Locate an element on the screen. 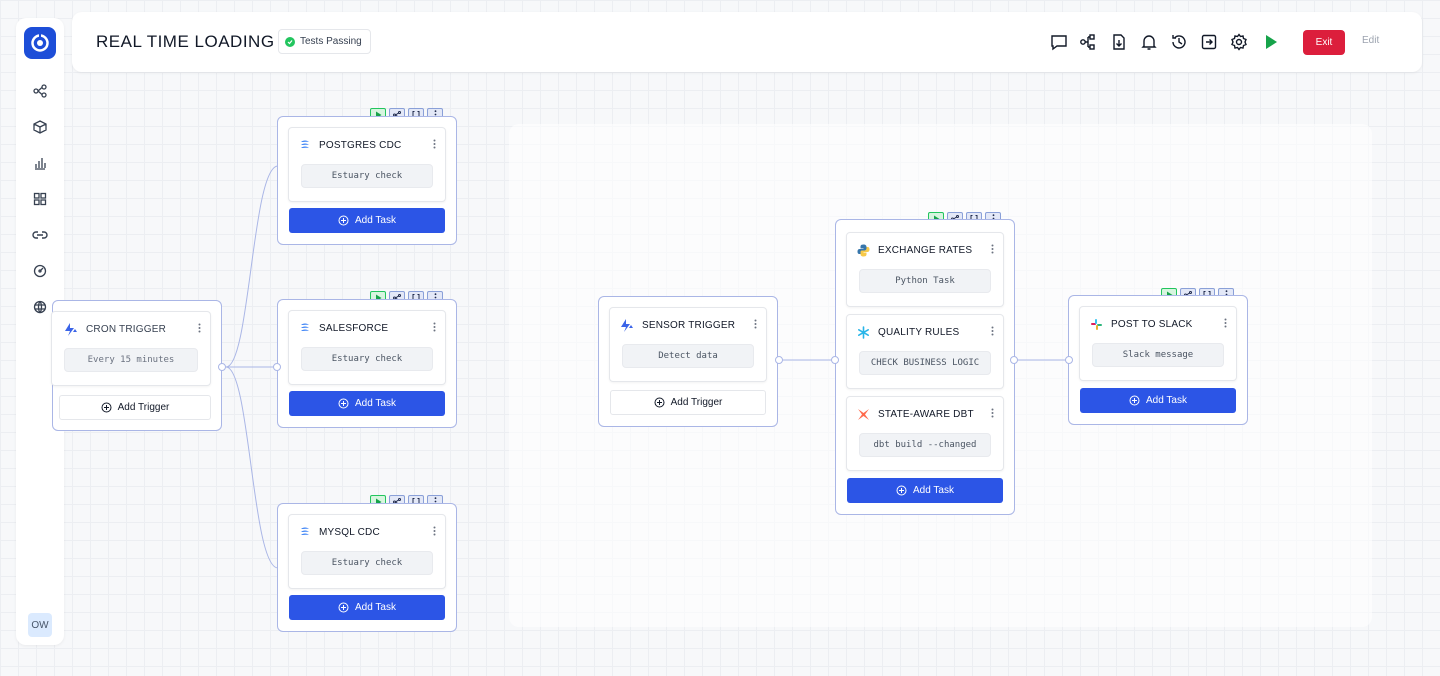 This screenshot has height=676, width=1440. snowflake-icon is located at coordinates (863, 332).